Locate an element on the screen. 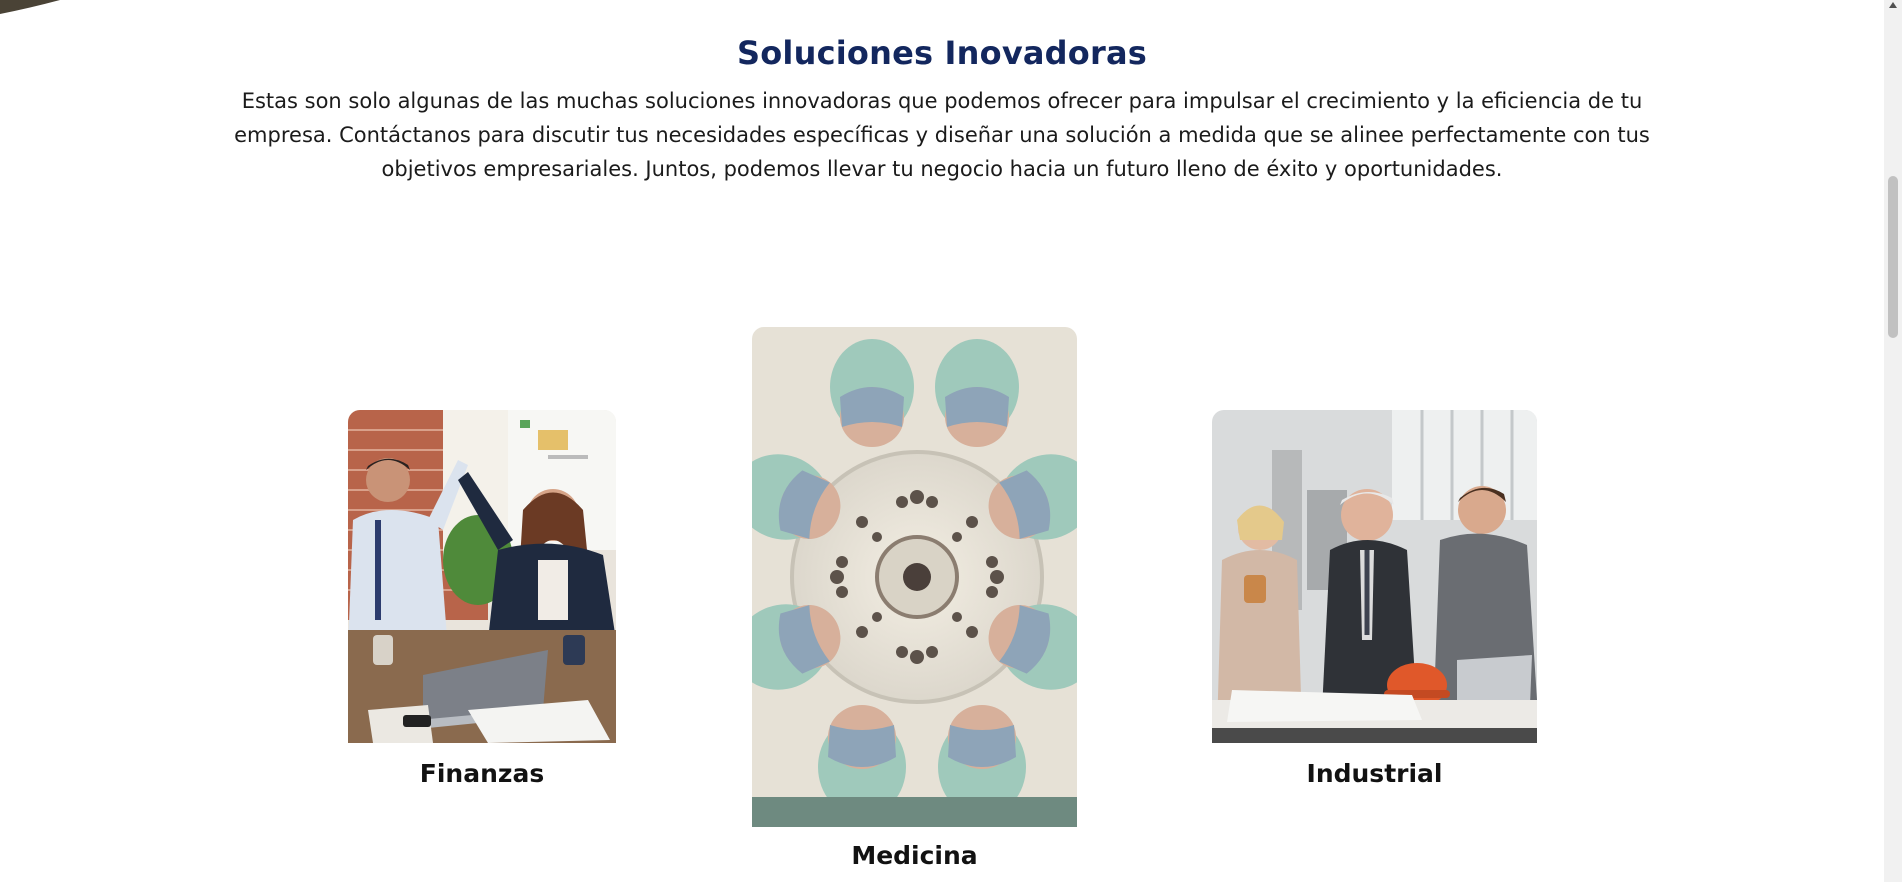 This screenshot has width=1902, height=882. solution-card-finanzas: Finanzas is located at coordinates (482, 599).